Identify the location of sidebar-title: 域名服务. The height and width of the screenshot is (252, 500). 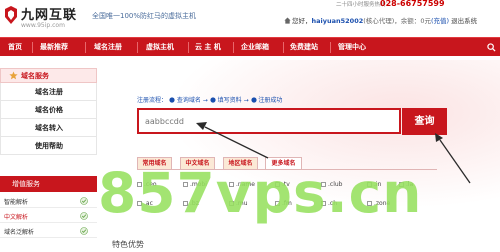
(35, 76).